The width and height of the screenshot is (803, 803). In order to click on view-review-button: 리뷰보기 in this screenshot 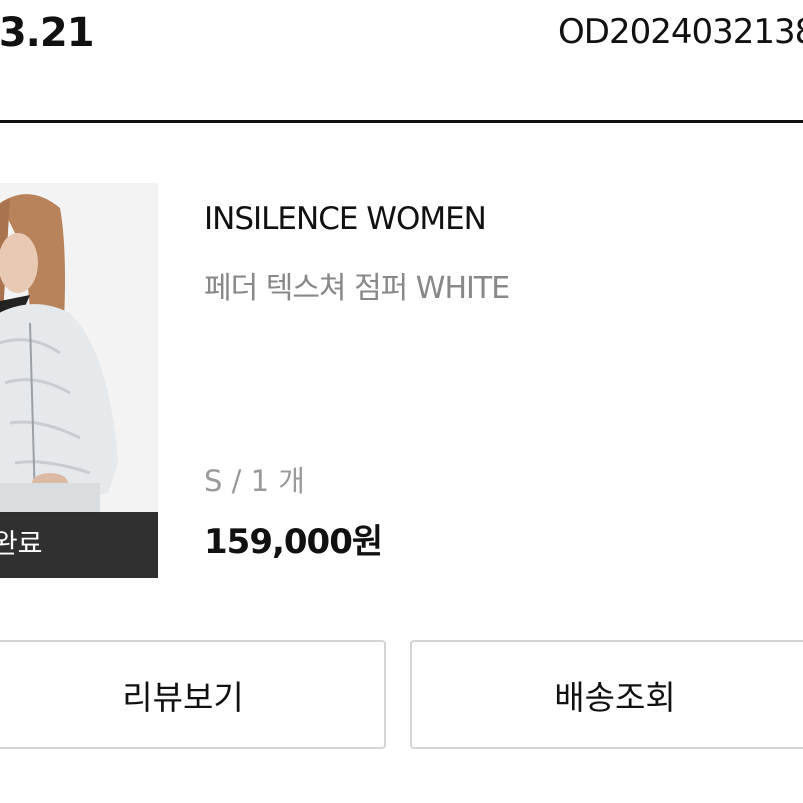, I will do `click(193, 694)`.